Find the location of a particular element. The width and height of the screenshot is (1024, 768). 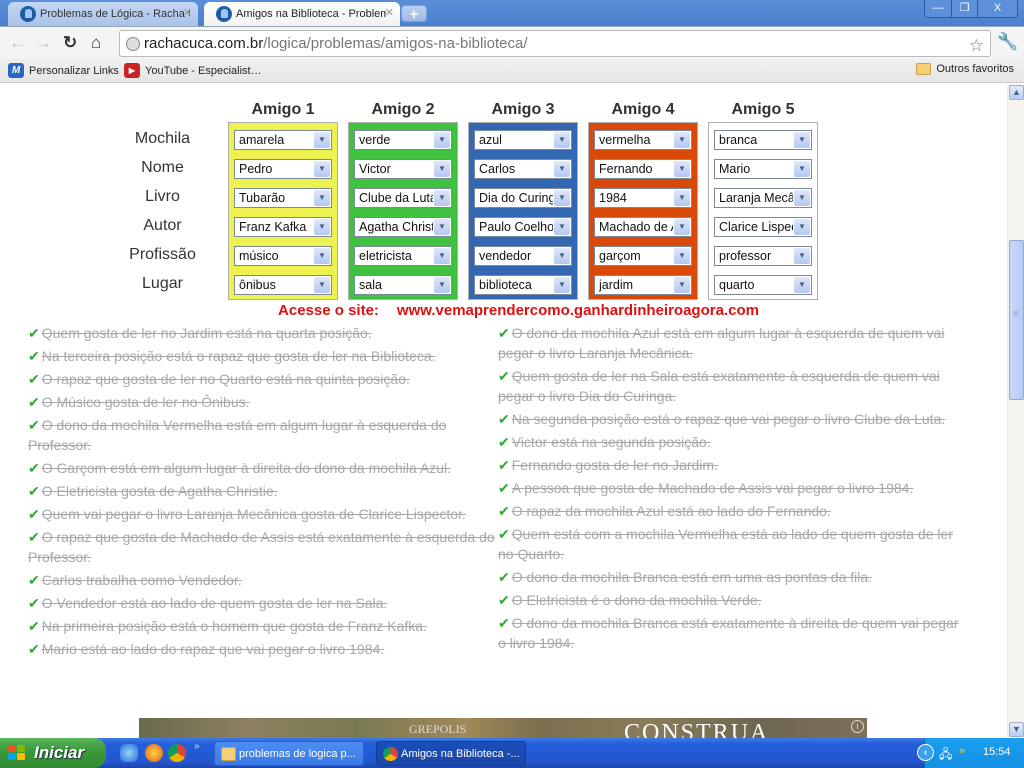

tab-amigos-na-biblioteca: Amigos na Biblioteca - Problem ✕ is located at coordinates (302, 14).